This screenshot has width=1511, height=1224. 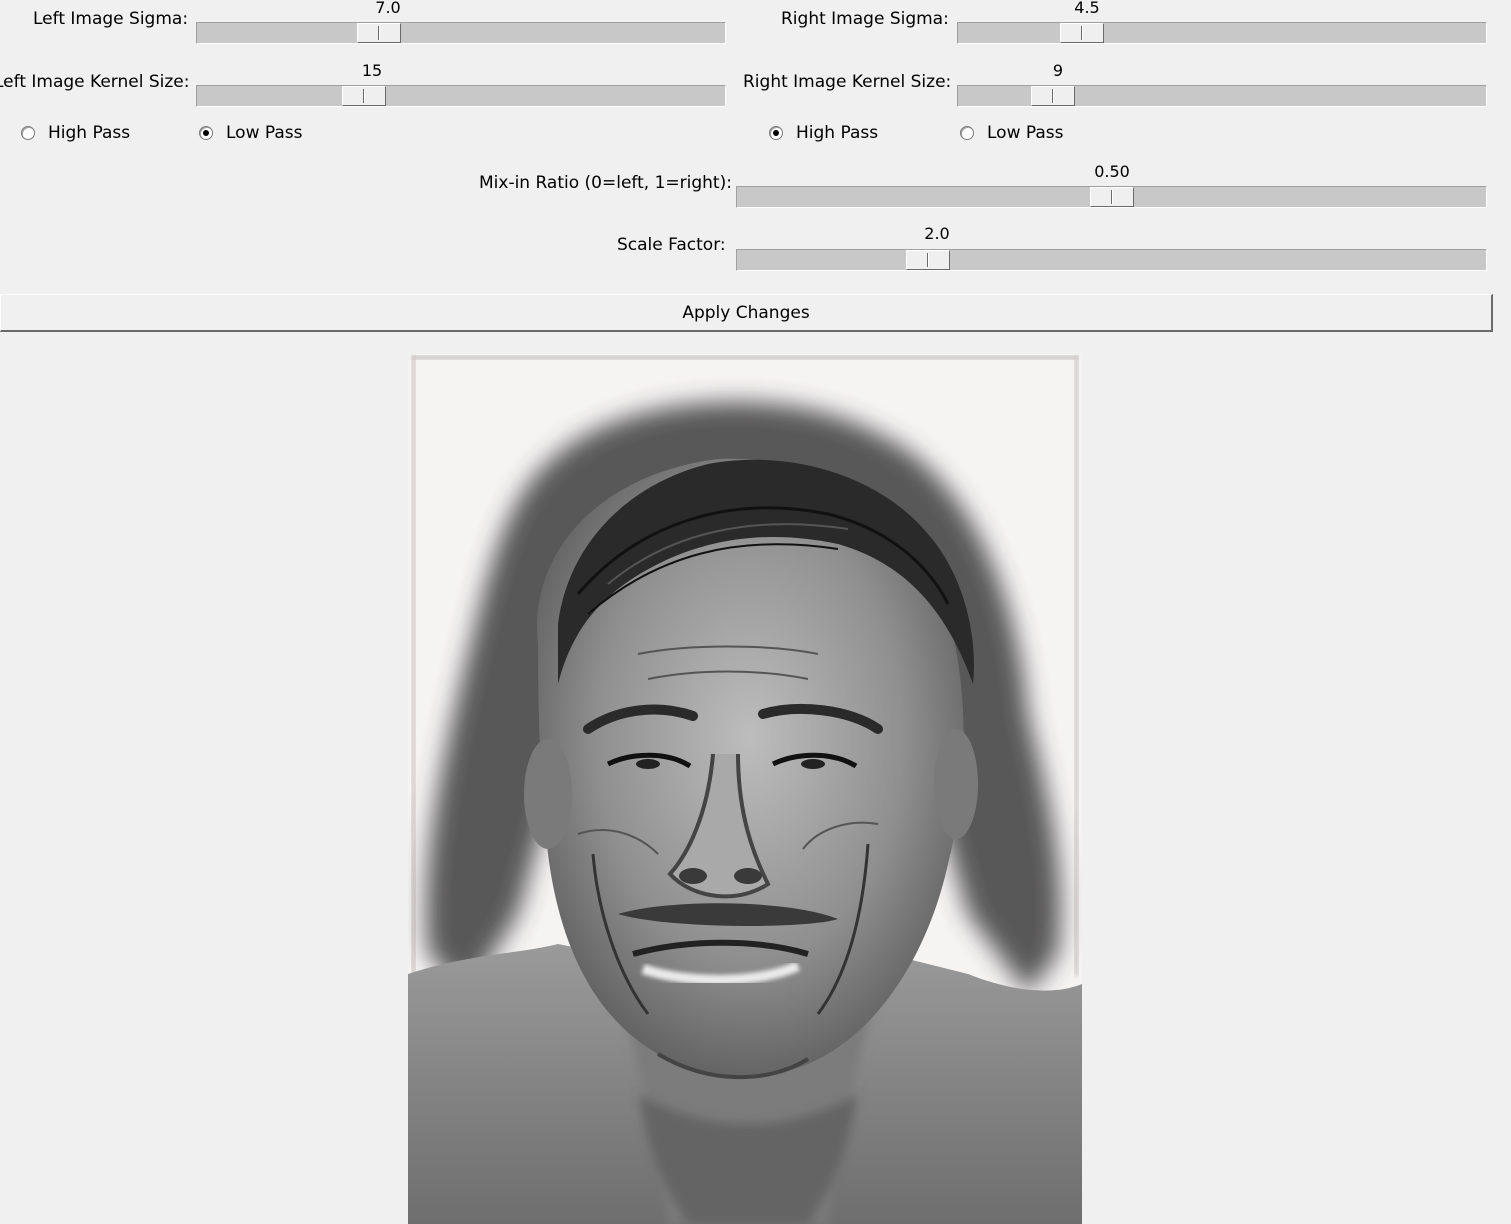 What do you see at coordinates (372, 70) in the screenshot?
I see `left-kernel-value: 15` at bounding box center [372, 70].